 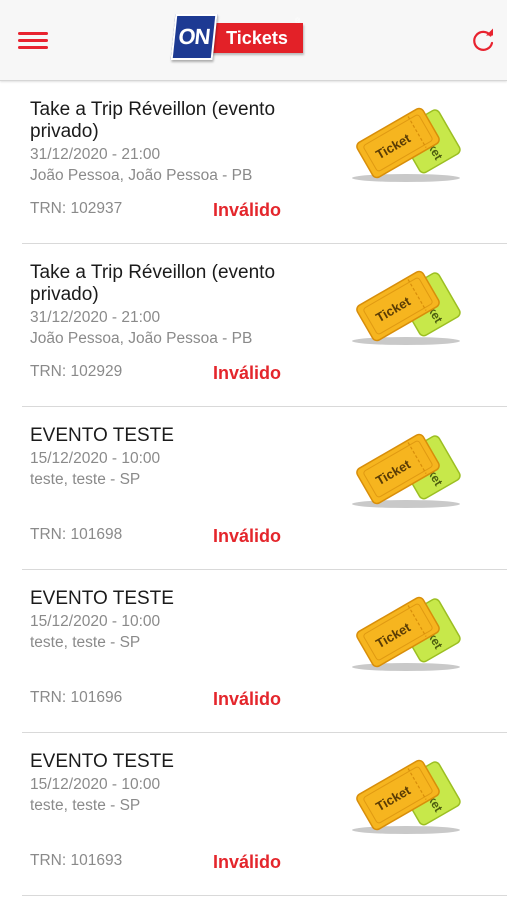 What do you see at coordinates (76, 860) in the screenshot?
I see `ticket-trn: TRN: 101693` at bounding box center [76, 860].